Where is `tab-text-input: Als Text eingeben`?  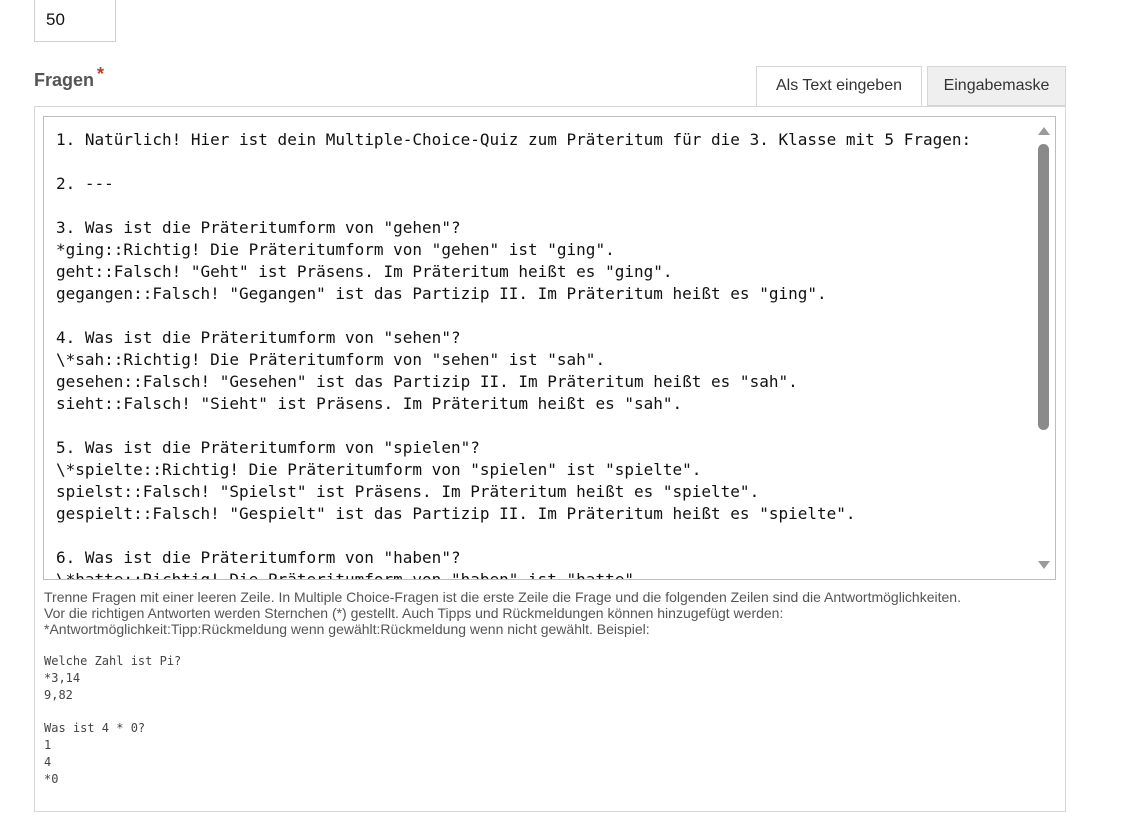 tab-text-input: Als Text eingeben is located at coordinates (839, 86).